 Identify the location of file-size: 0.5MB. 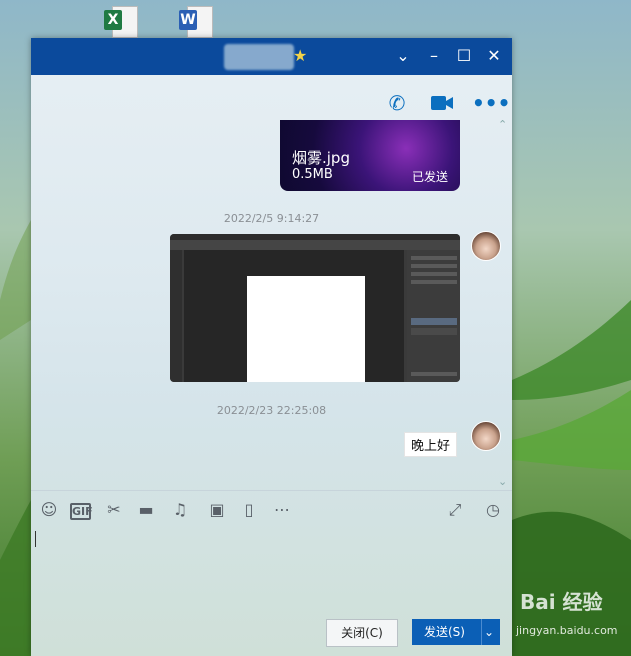
(312, 174).